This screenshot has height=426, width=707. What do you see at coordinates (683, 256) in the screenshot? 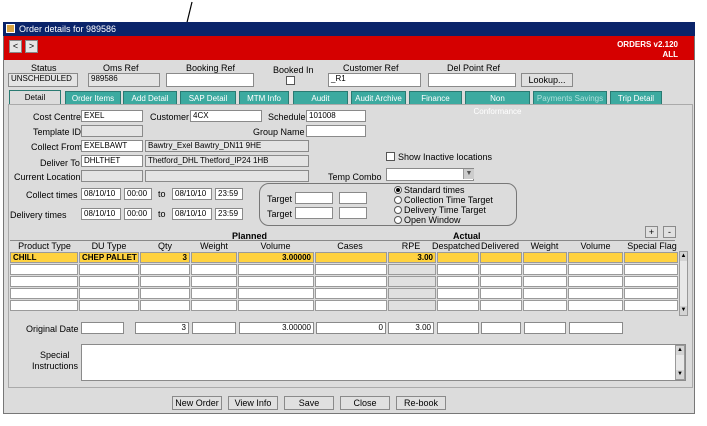
I see `scroll-up-icon: ▲` at bounding box center [683, 256].